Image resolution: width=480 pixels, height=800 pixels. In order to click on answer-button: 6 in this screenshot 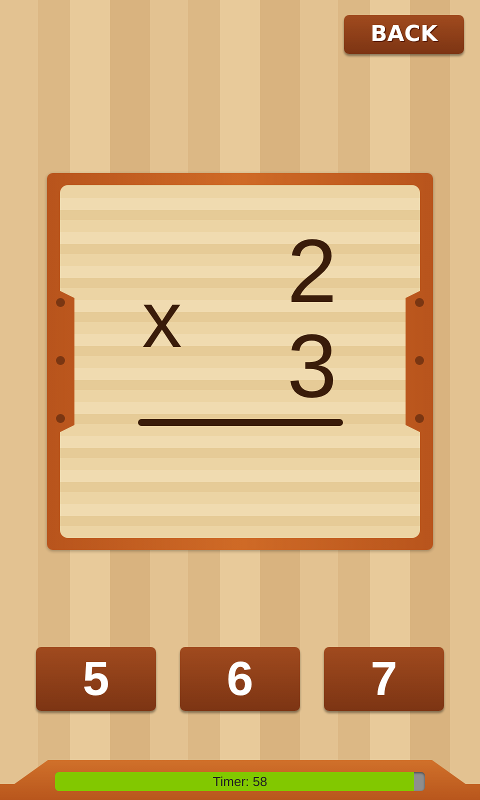, I will do `click(240, 679)`.